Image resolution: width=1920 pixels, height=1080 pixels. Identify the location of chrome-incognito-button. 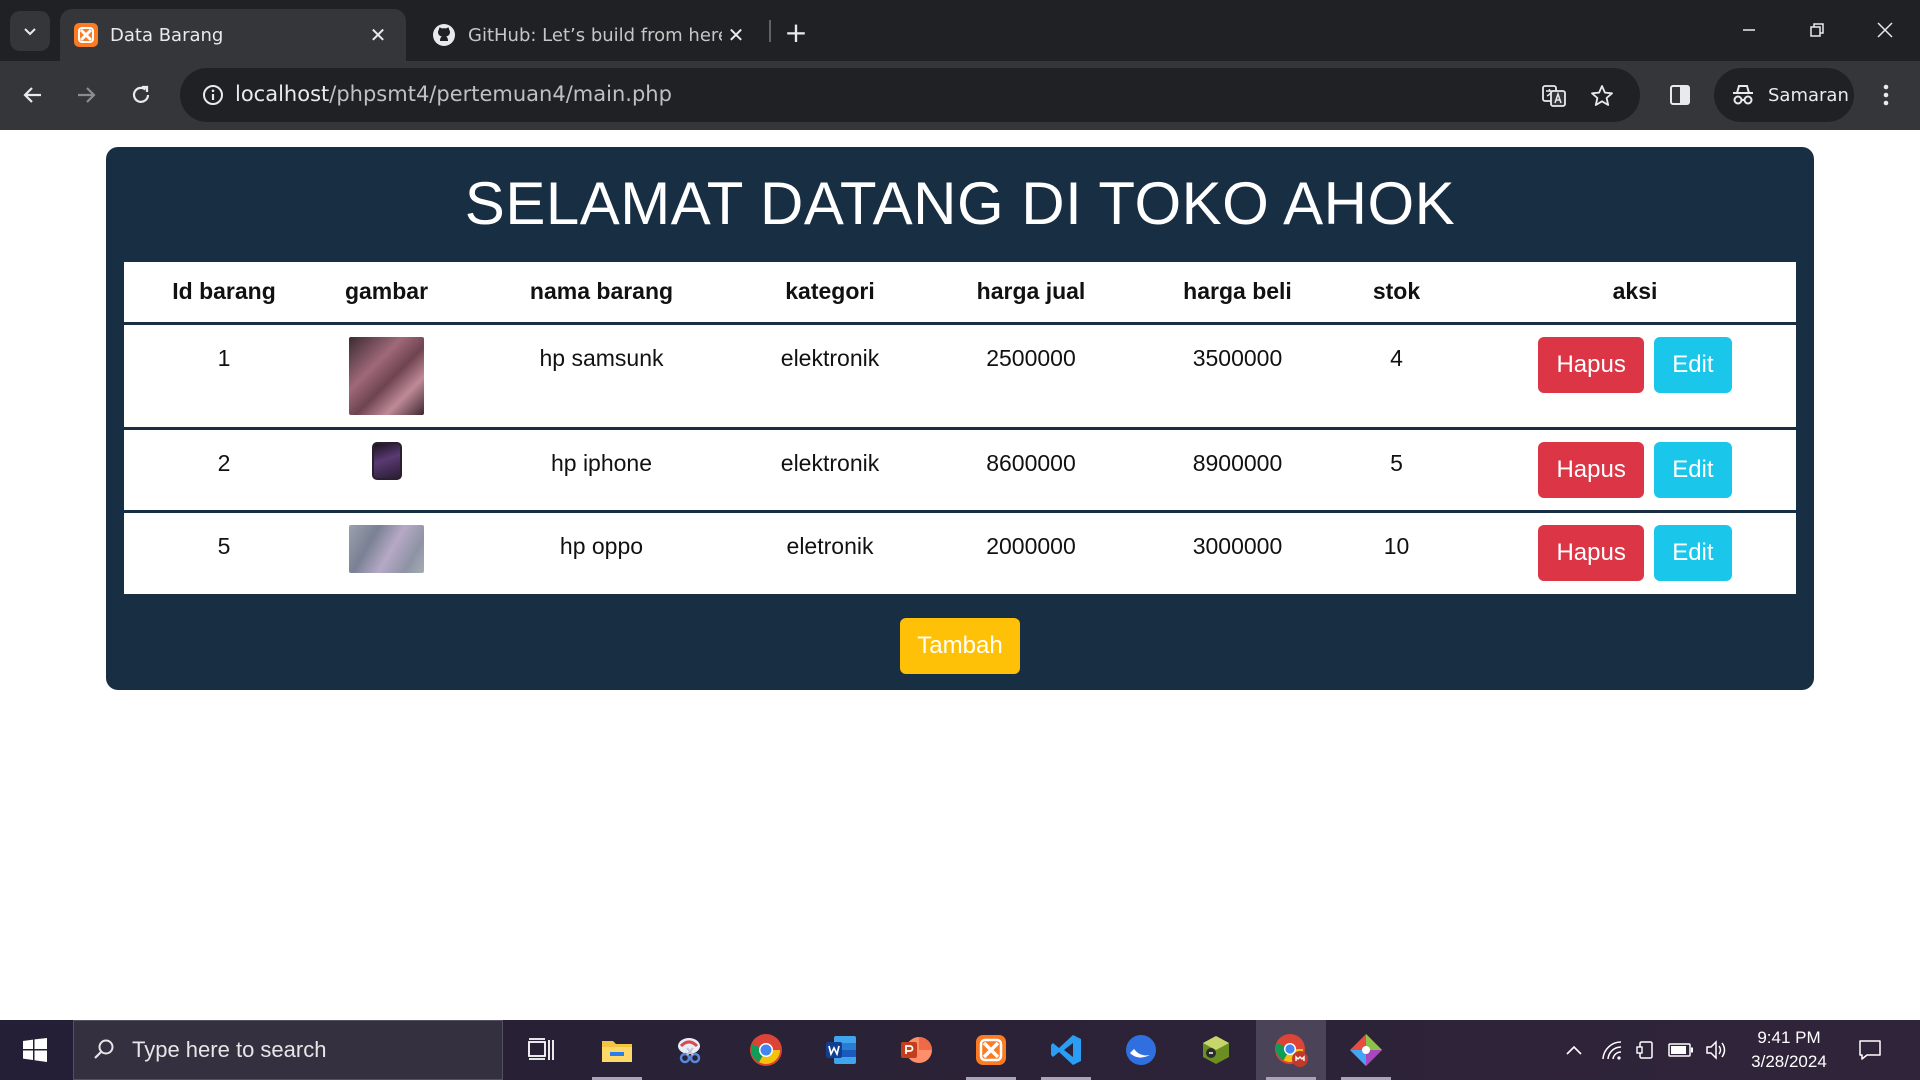
(1291, 1050).